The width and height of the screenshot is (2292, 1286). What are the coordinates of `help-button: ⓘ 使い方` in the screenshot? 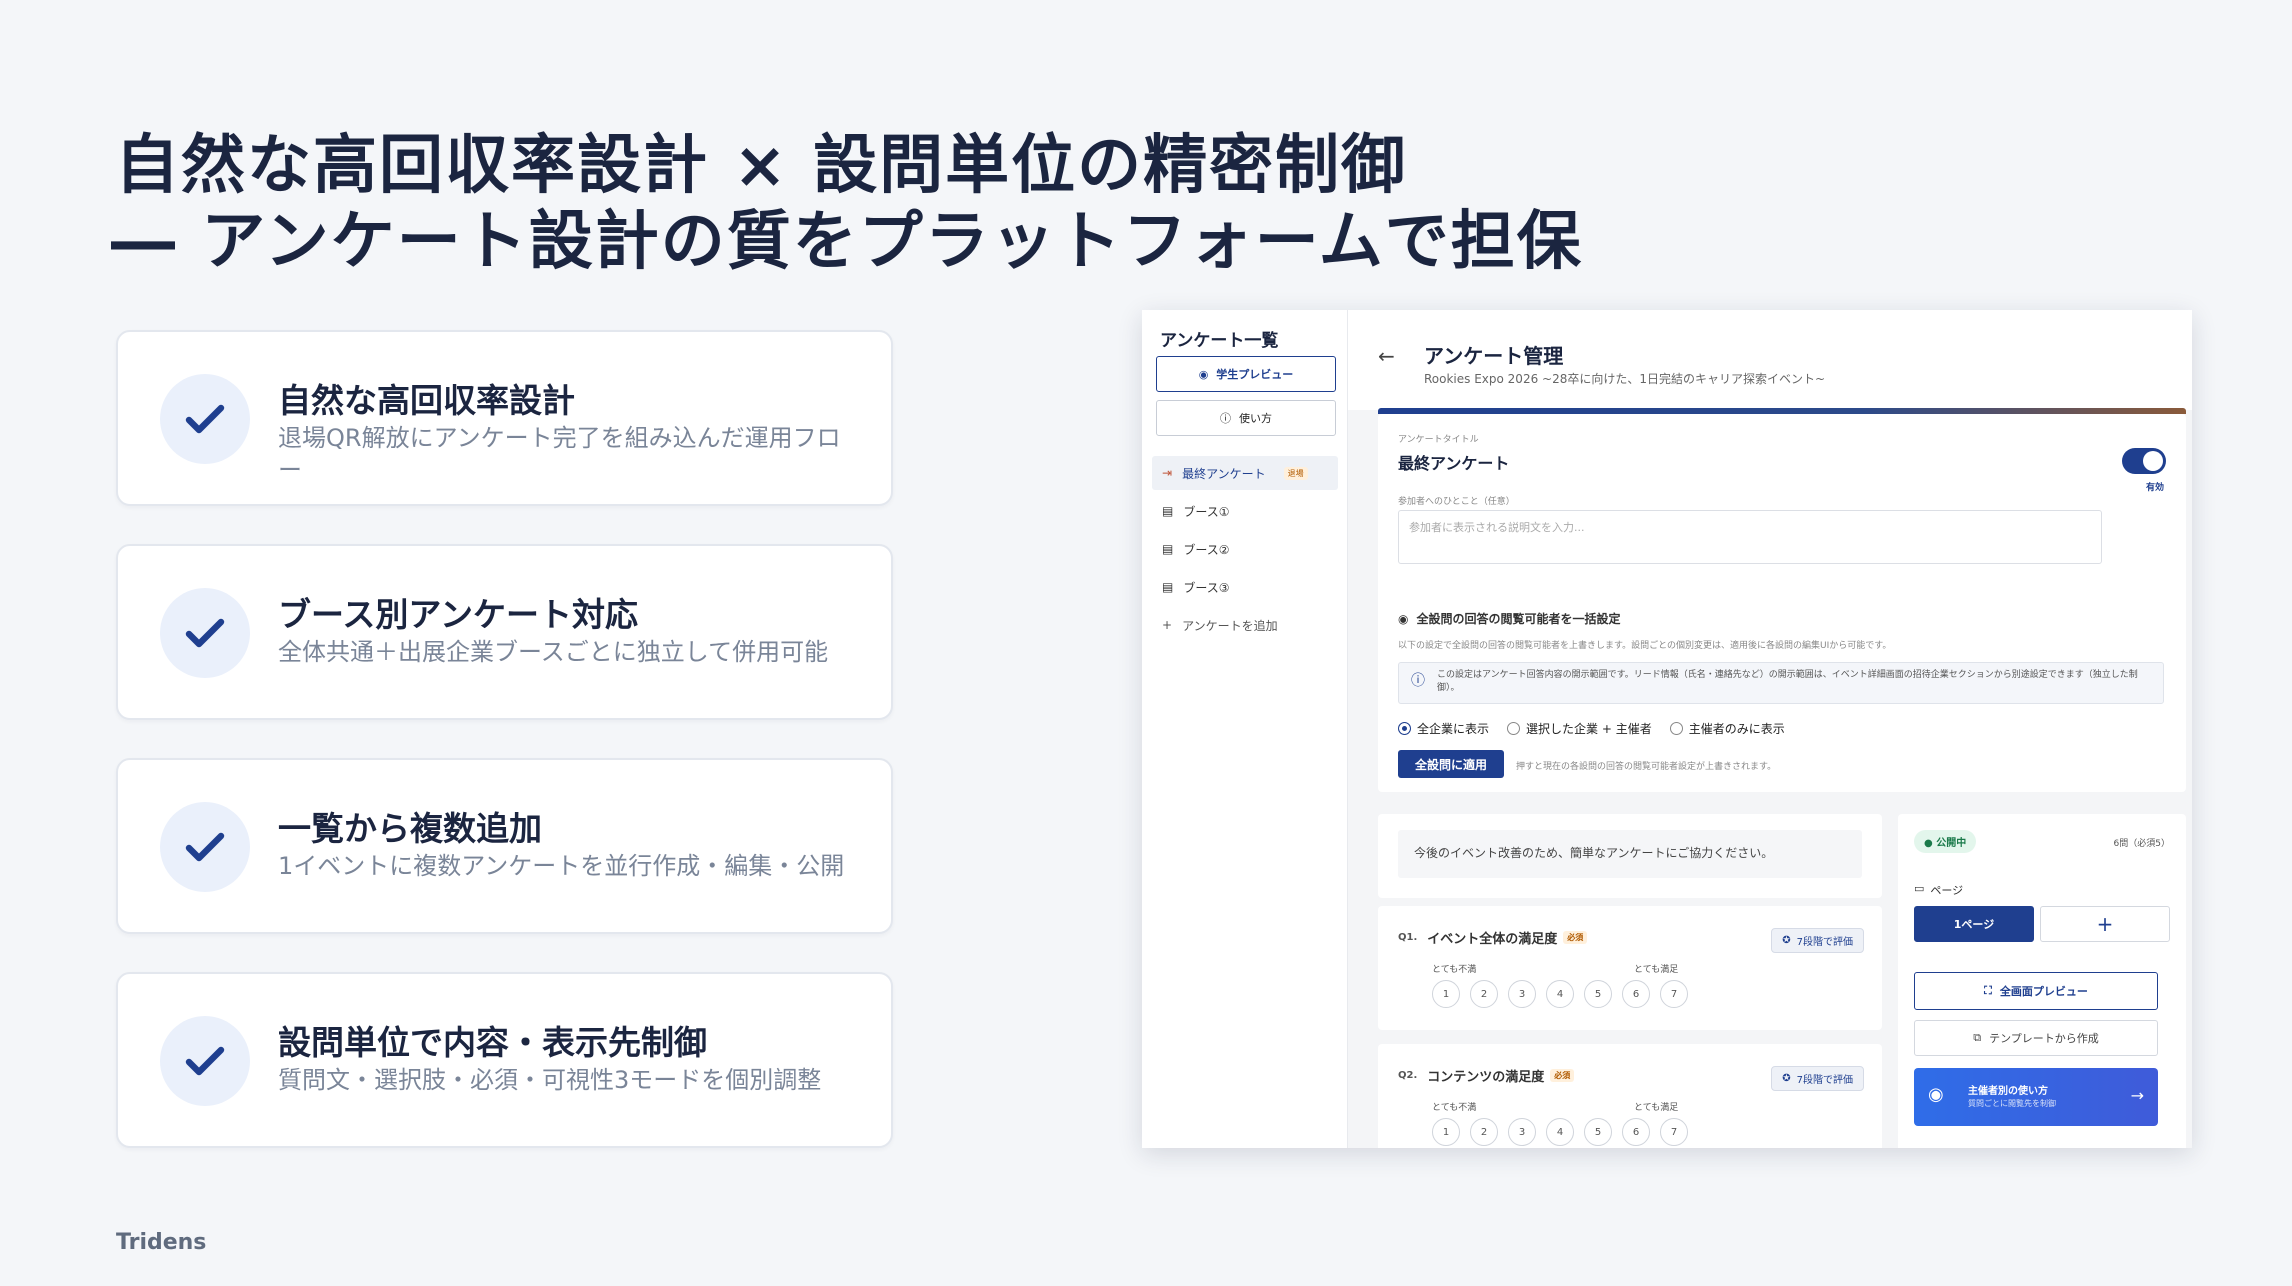 It's located at (1246, 418).